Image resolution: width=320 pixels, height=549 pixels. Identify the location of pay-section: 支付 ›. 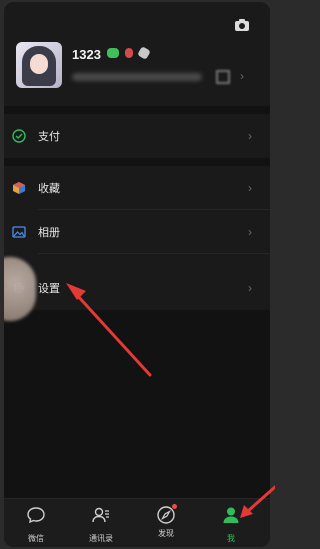
(137, 136).